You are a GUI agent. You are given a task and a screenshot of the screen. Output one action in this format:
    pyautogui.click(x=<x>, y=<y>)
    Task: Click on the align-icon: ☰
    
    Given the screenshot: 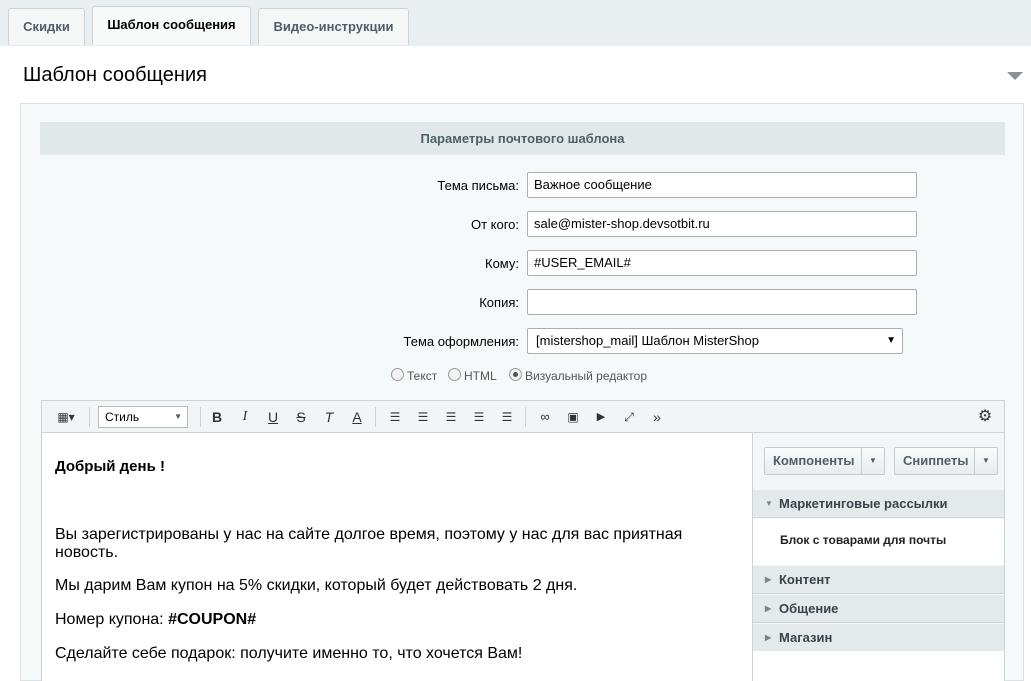 What is the action you would take?
    pyautogui.click(x=507, y=417)
    